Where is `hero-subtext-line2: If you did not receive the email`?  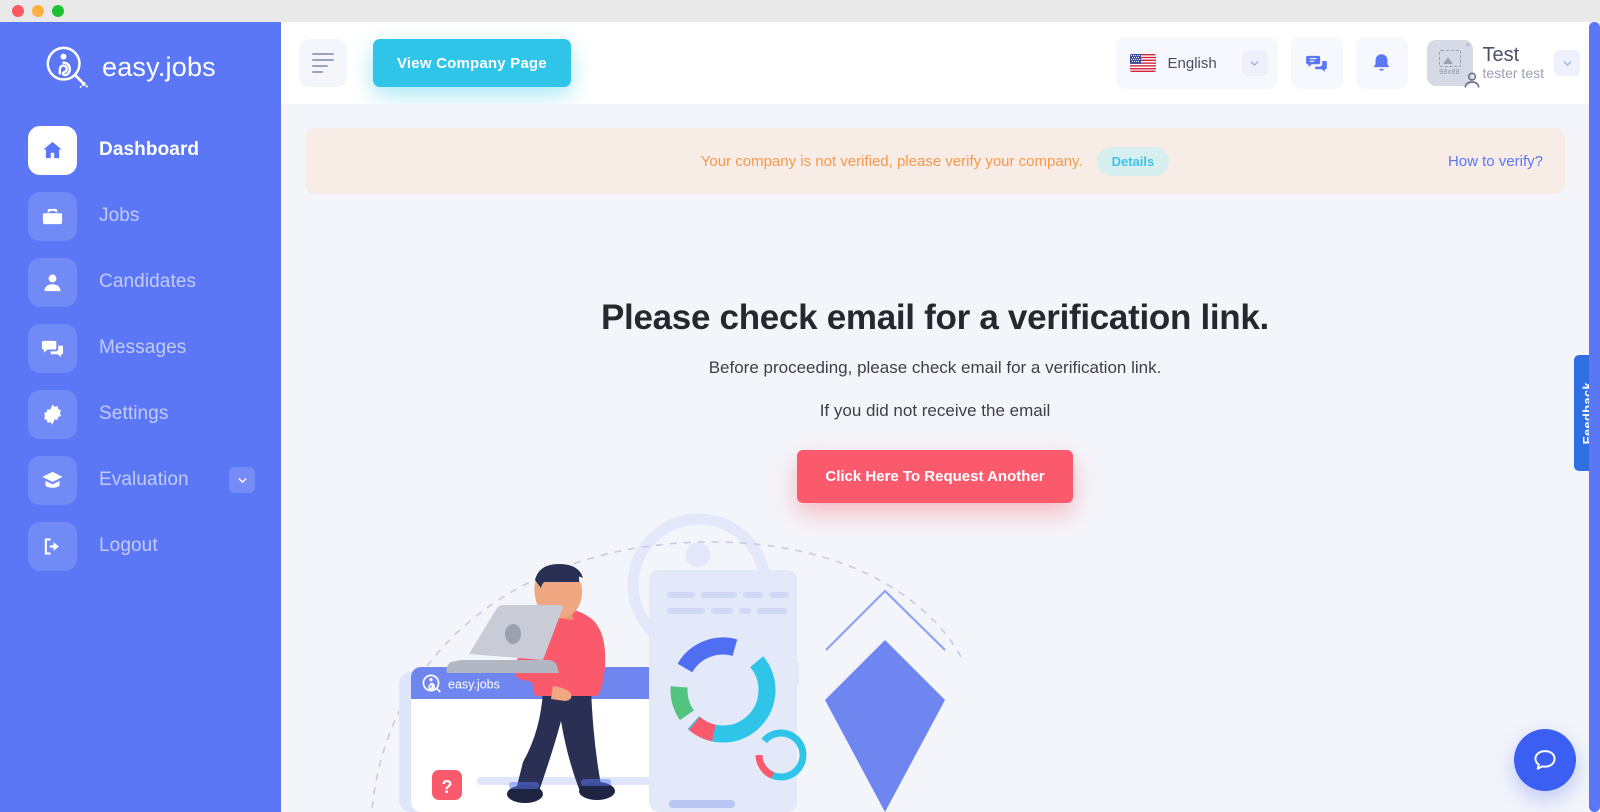
hero-subtext-line2: If you did not receive the email is located at coordinates (935, 410).